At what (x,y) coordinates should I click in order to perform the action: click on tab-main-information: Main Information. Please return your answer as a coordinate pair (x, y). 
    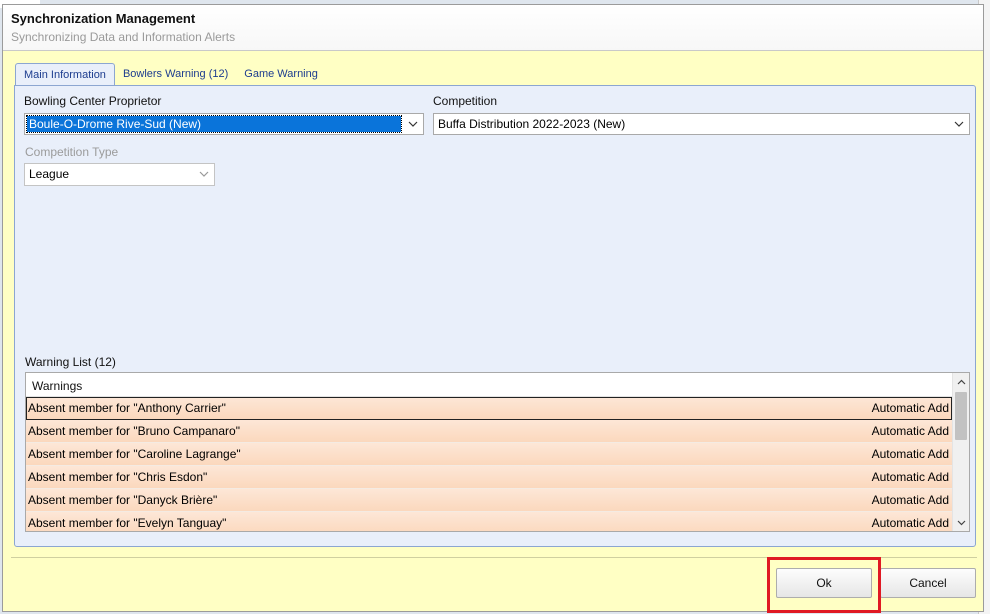
    Looking at the image, I should click on (65, 74).